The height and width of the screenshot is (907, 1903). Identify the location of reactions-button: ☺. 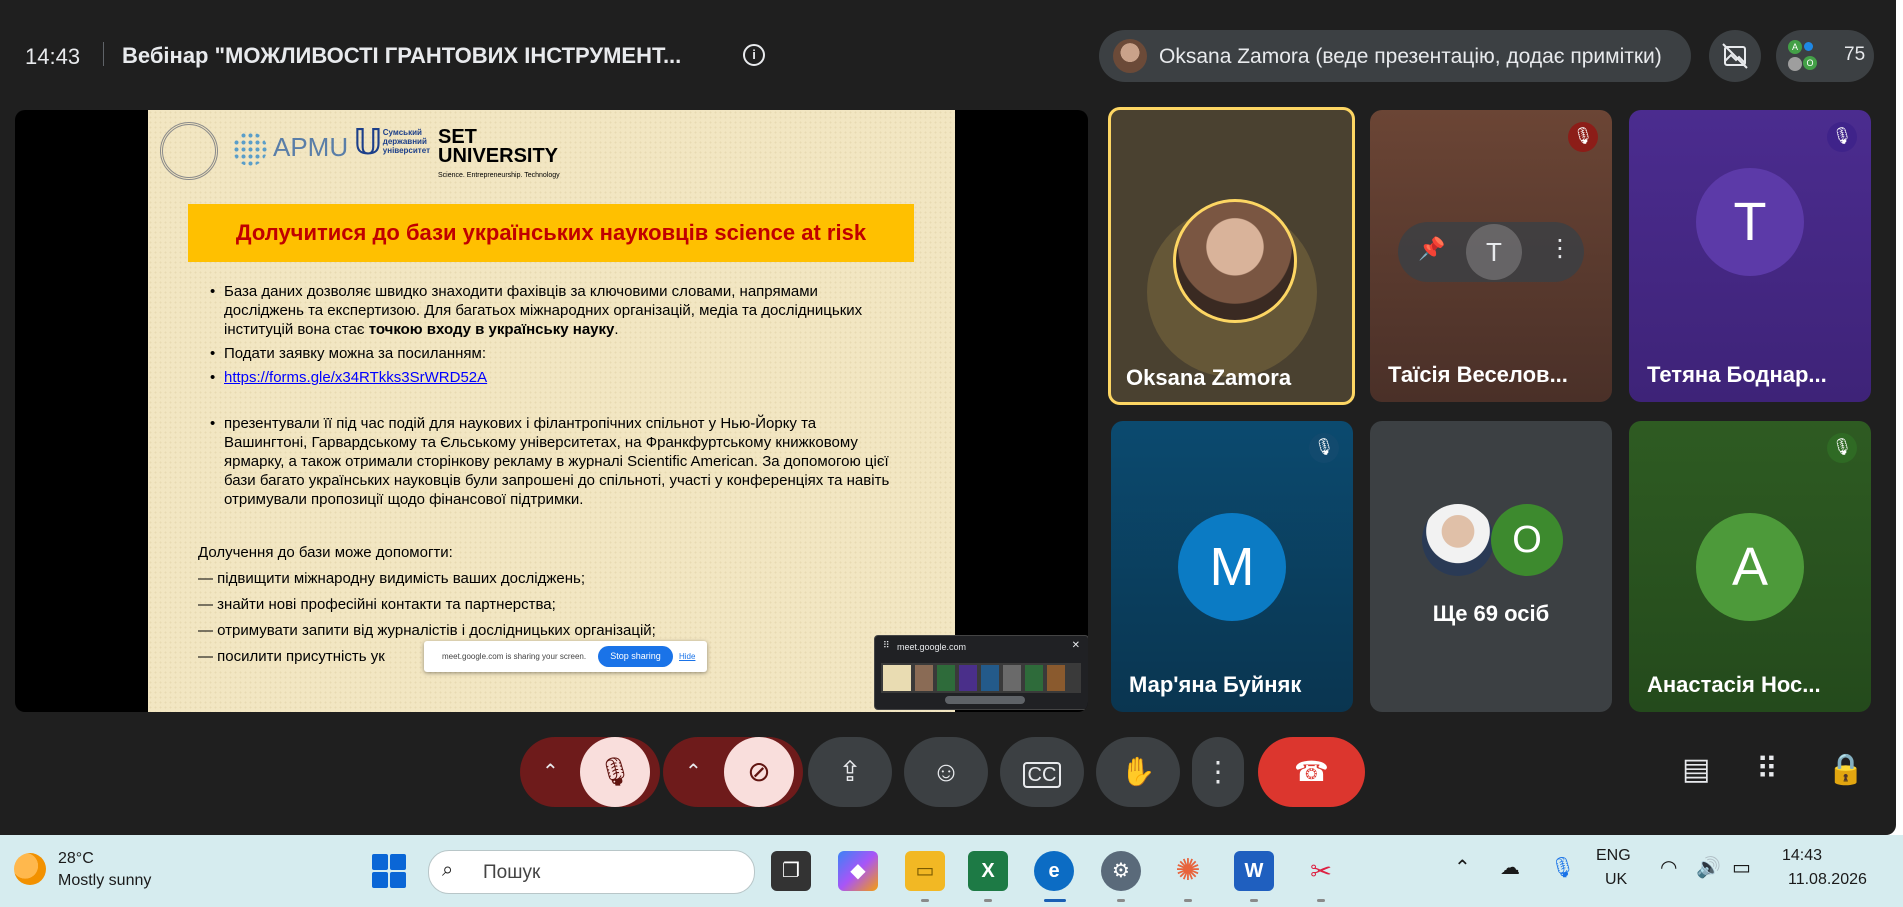
(946, 772).